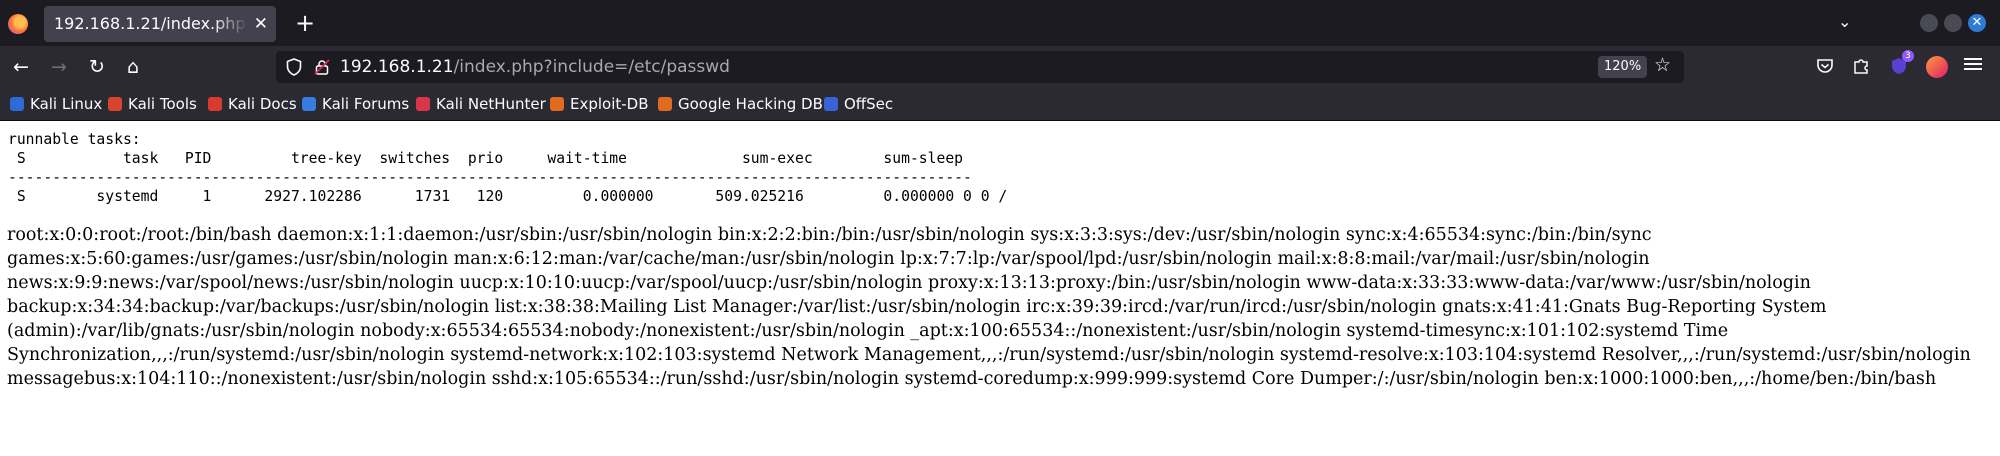 This screenshot has height=456, width=2000. What do you see at coordinates (294, 67) in the screenshot?
I see `tracking-protection-shield-icon` at bounding box center [294, 67].